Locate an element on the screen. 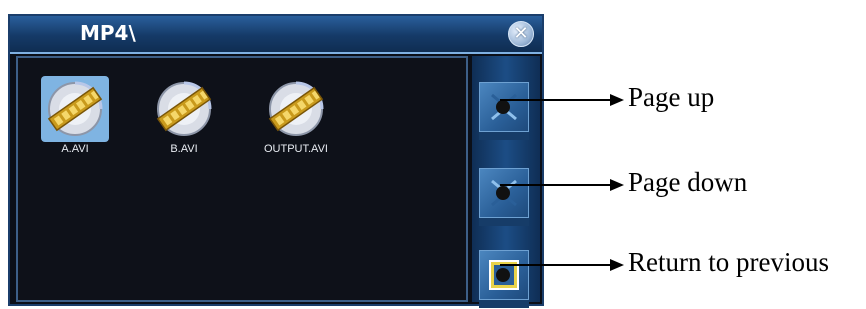  page-up-button is located at coordinates (504, 111).